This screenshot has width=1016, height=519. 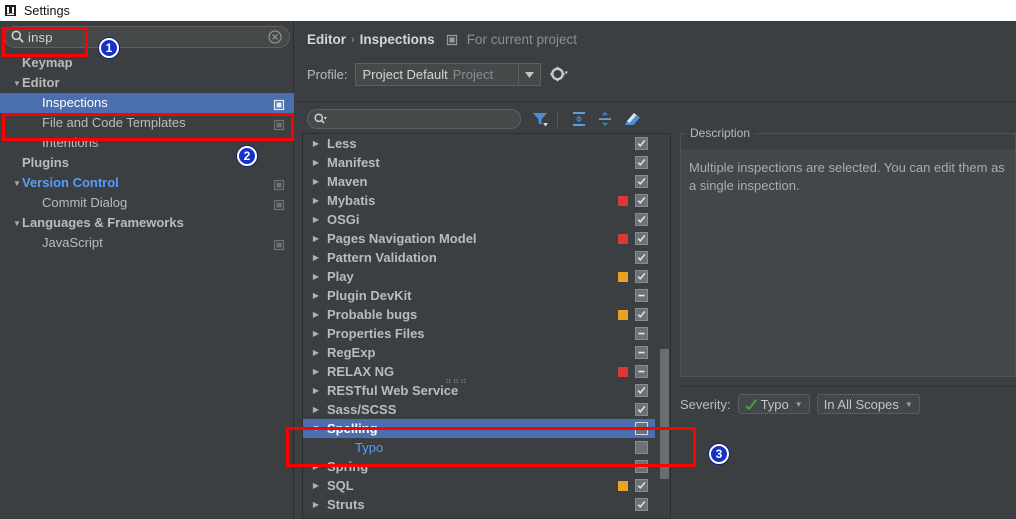 I want to click on reset-button, so click(x=631, y=119).